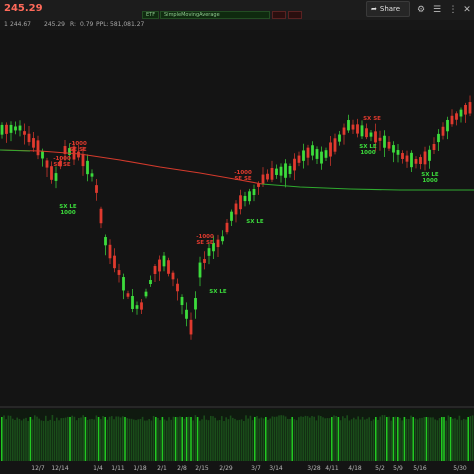 The width and height of the screenshot is (474, 474). What do you see at coordinates (215, 15) in the screenshot?
I see `study-label-sma: SimpleMovingAverage` at bounding box center [215, 15].